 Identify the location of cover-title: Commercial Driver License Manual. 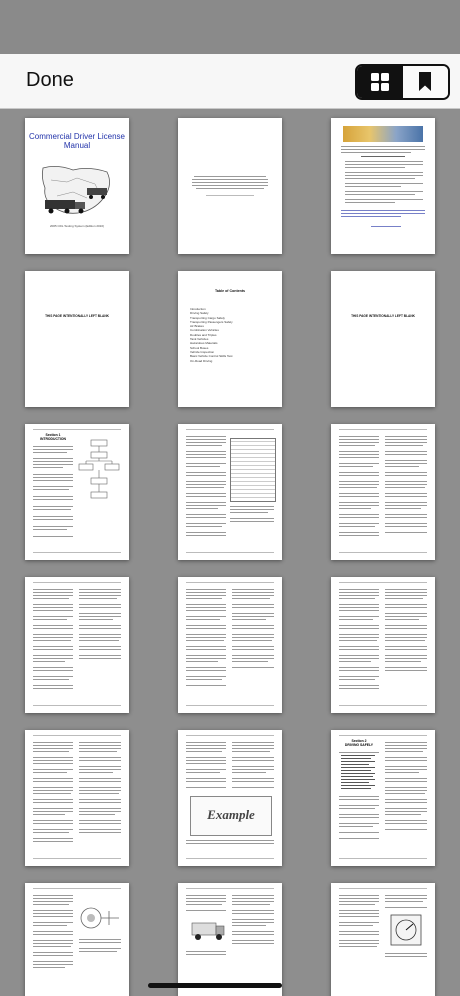
(77, 141).